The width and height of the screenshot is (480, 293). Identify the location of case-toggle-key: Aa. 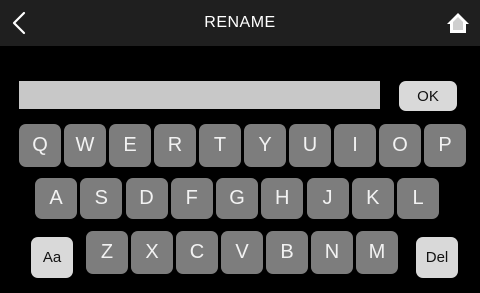
(52, 257).